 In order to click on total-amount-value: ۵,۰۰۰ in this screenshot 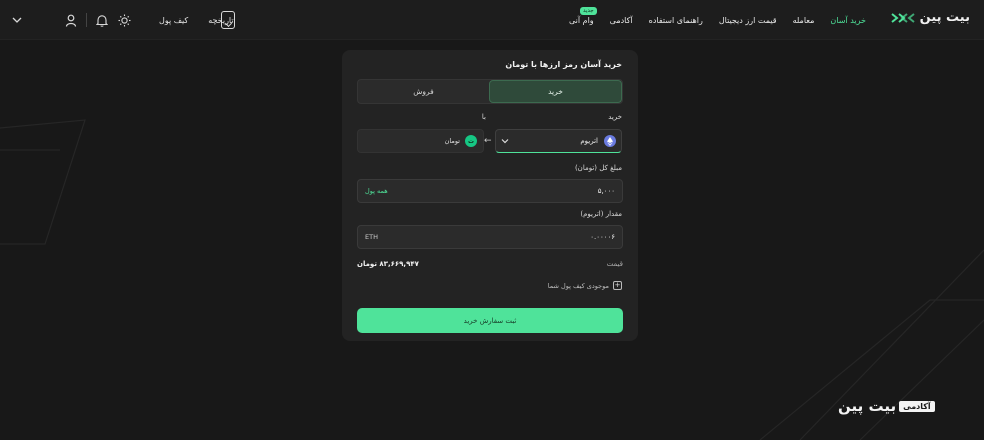, I will do `click(606, 191)`.